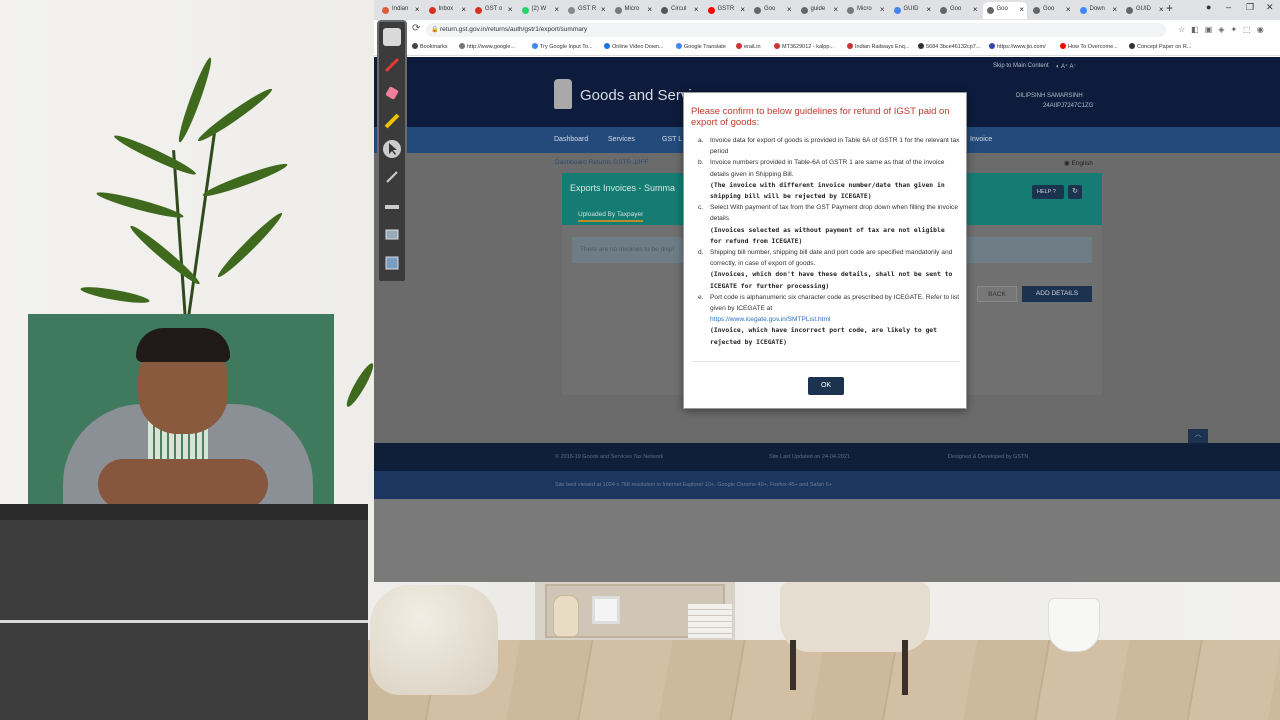  Describe the element at coordinates (392, 263) in the screenshot. I see `capture-icon` at that location.